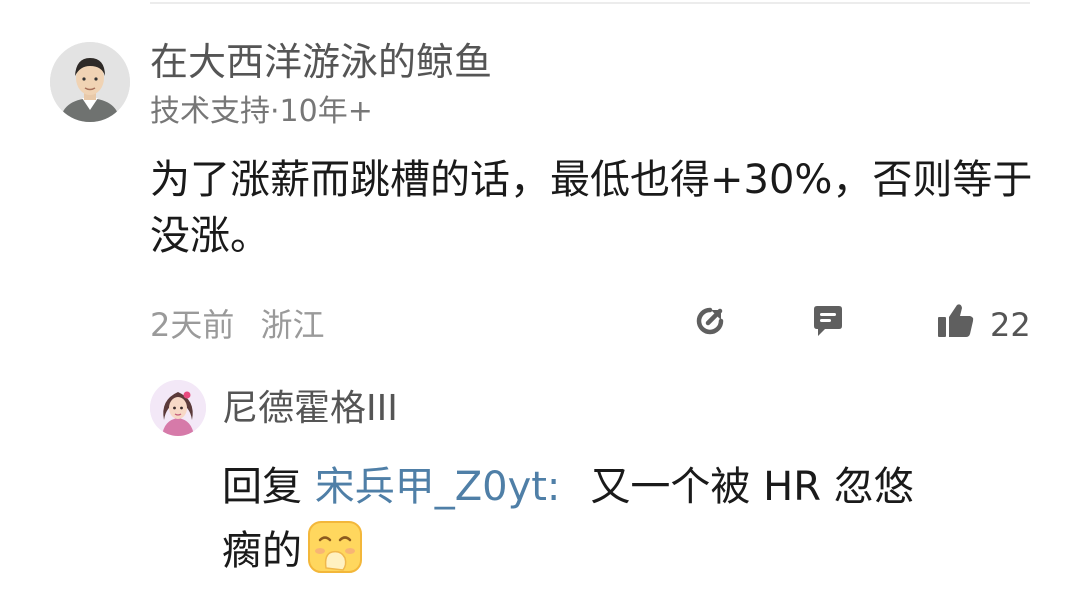  What do you see at coordinates (237, 325) in the screenshot?
I see `comment-footer-meta: 2天前 浙江` at bounding box center [237, 325].